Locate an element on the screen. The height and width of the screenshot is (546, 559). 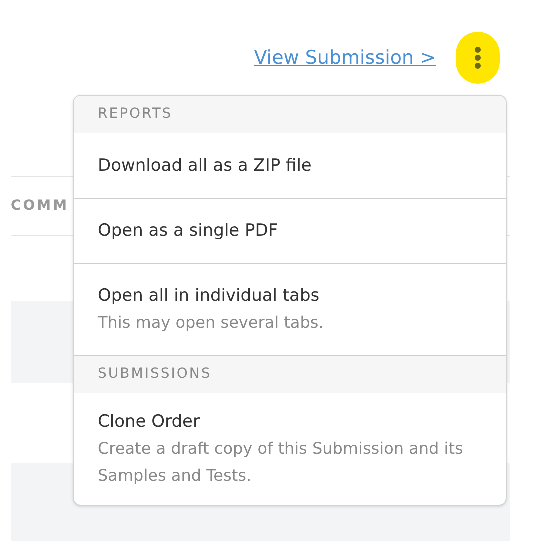
menu-item: Open as a single PDF is located at coordinates (290, 230).